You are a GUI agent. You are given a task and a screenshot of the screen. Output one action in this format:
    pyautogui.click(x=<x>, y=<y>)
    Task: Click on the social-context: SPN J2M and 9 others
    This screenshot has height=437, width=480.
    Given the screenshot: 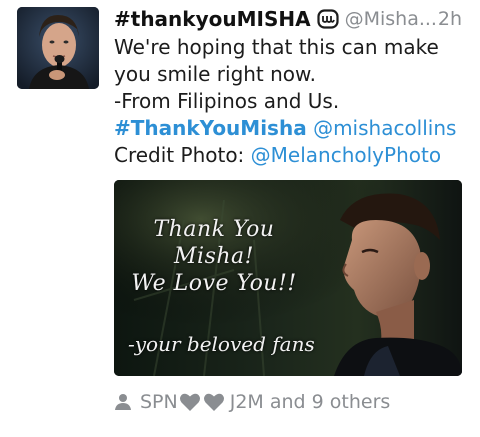 What is the action you would take?
    pyautogui.click(x=252, y=402)
    